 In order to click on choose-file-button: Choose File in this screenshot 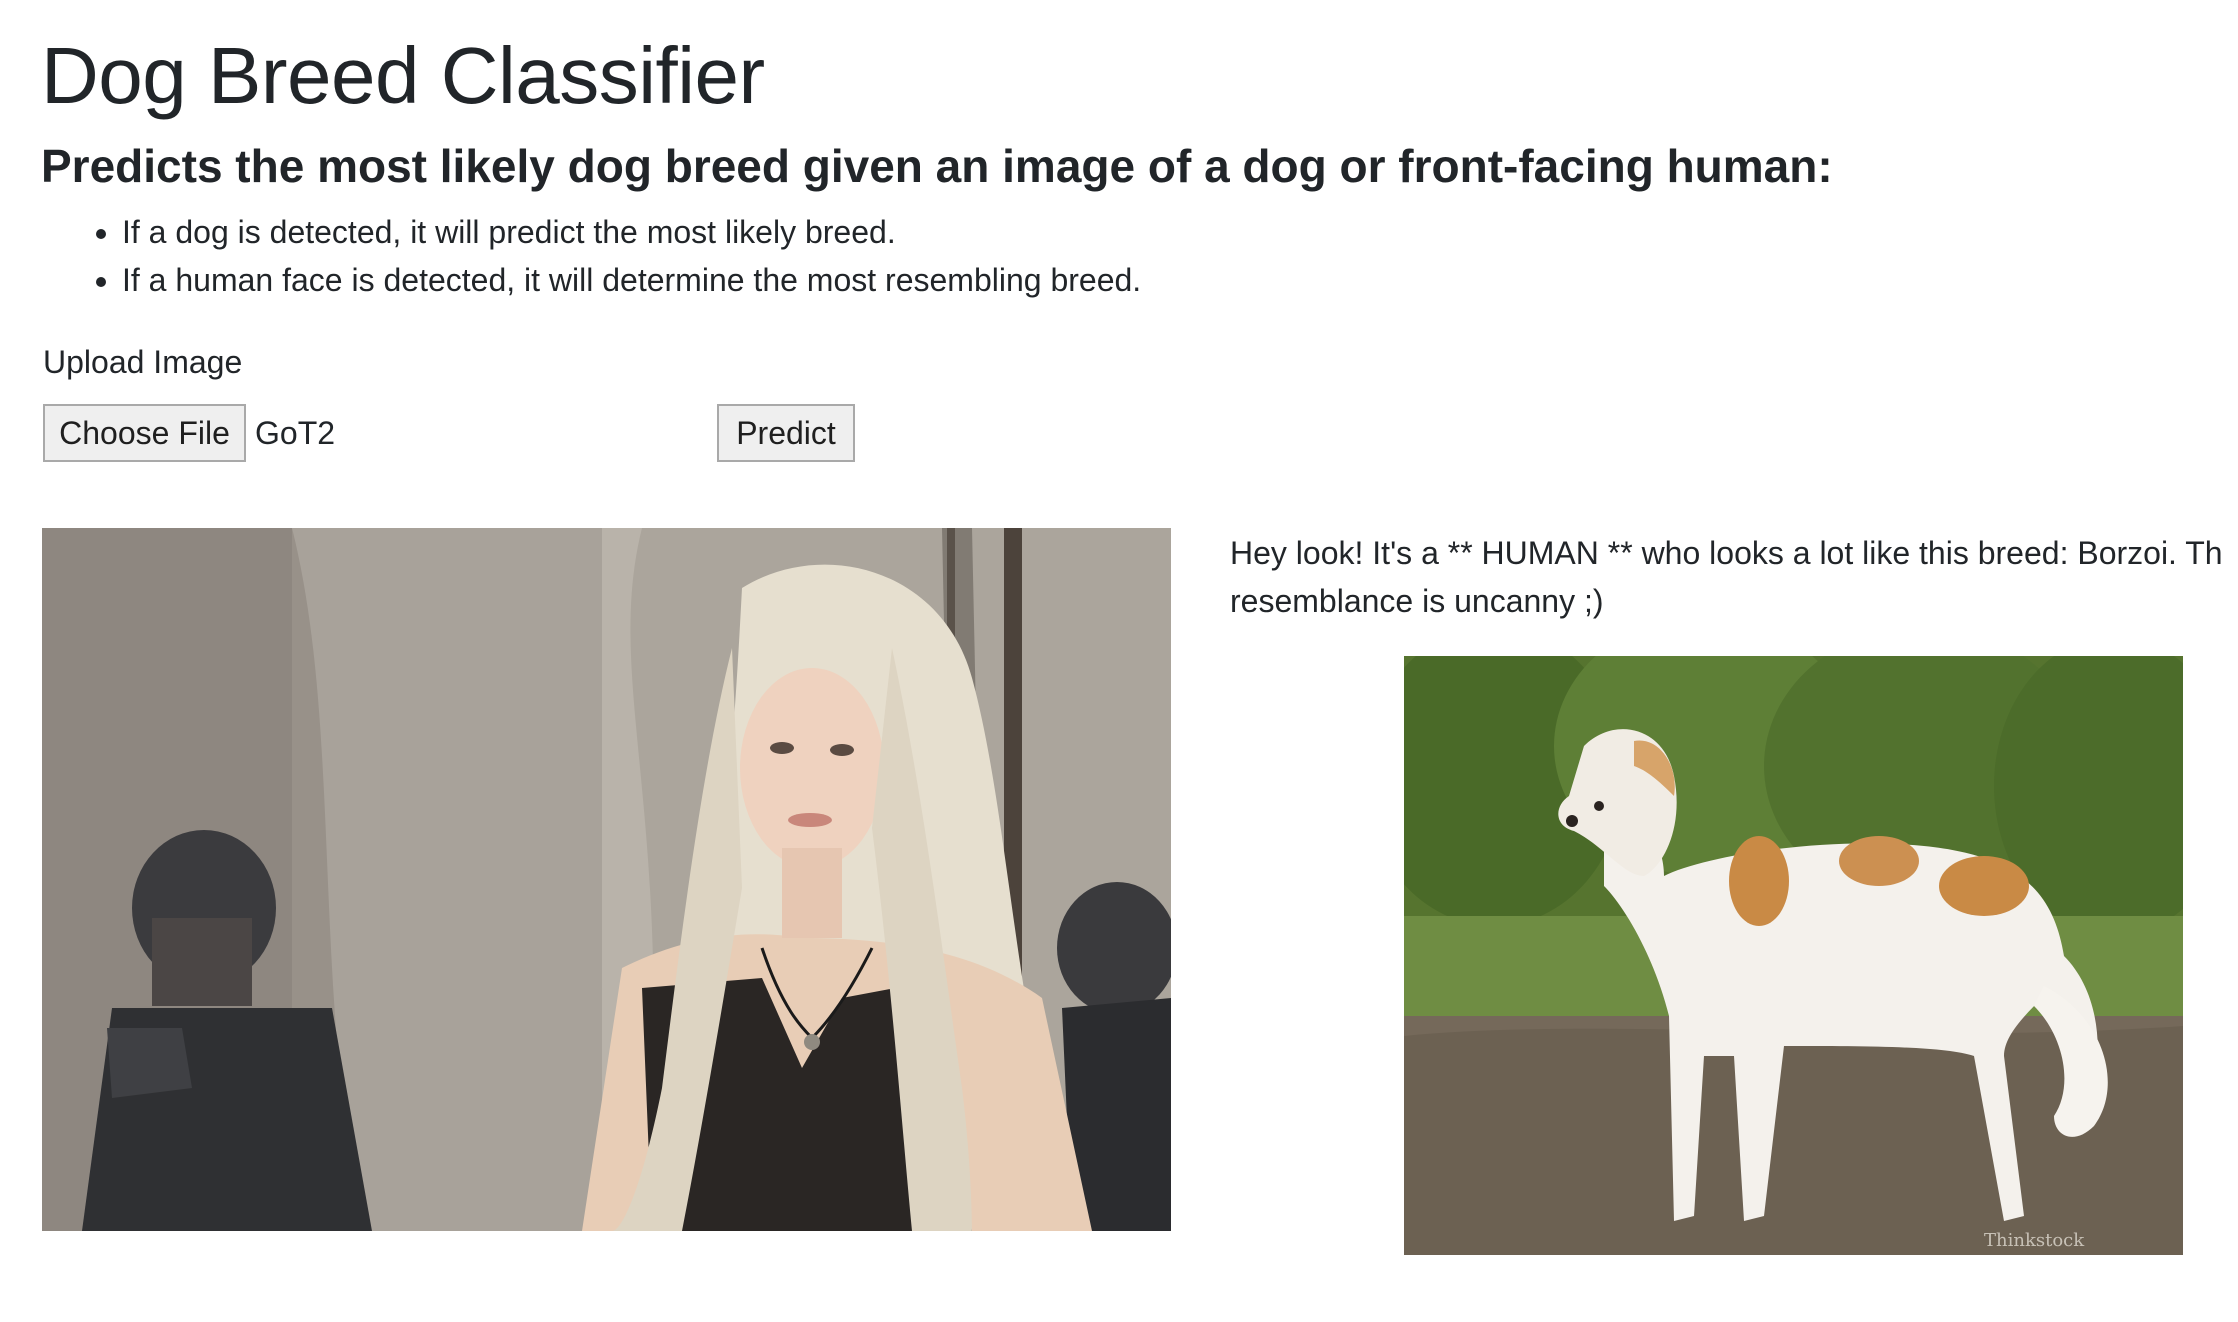, I will do `click(144, 433)`.